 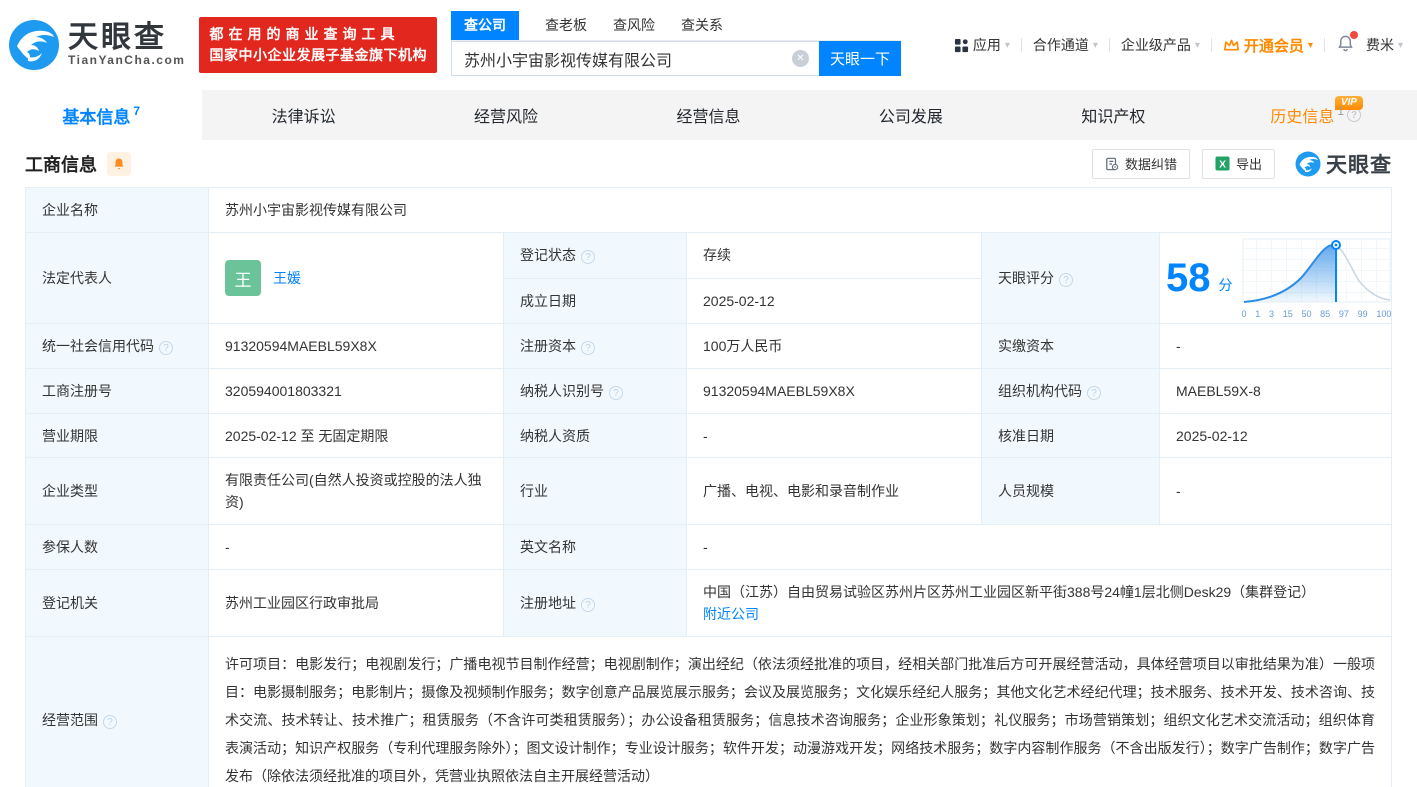 I want to click on tianyan-score-label: 天眼评分?, so click(x=1070, y=278).